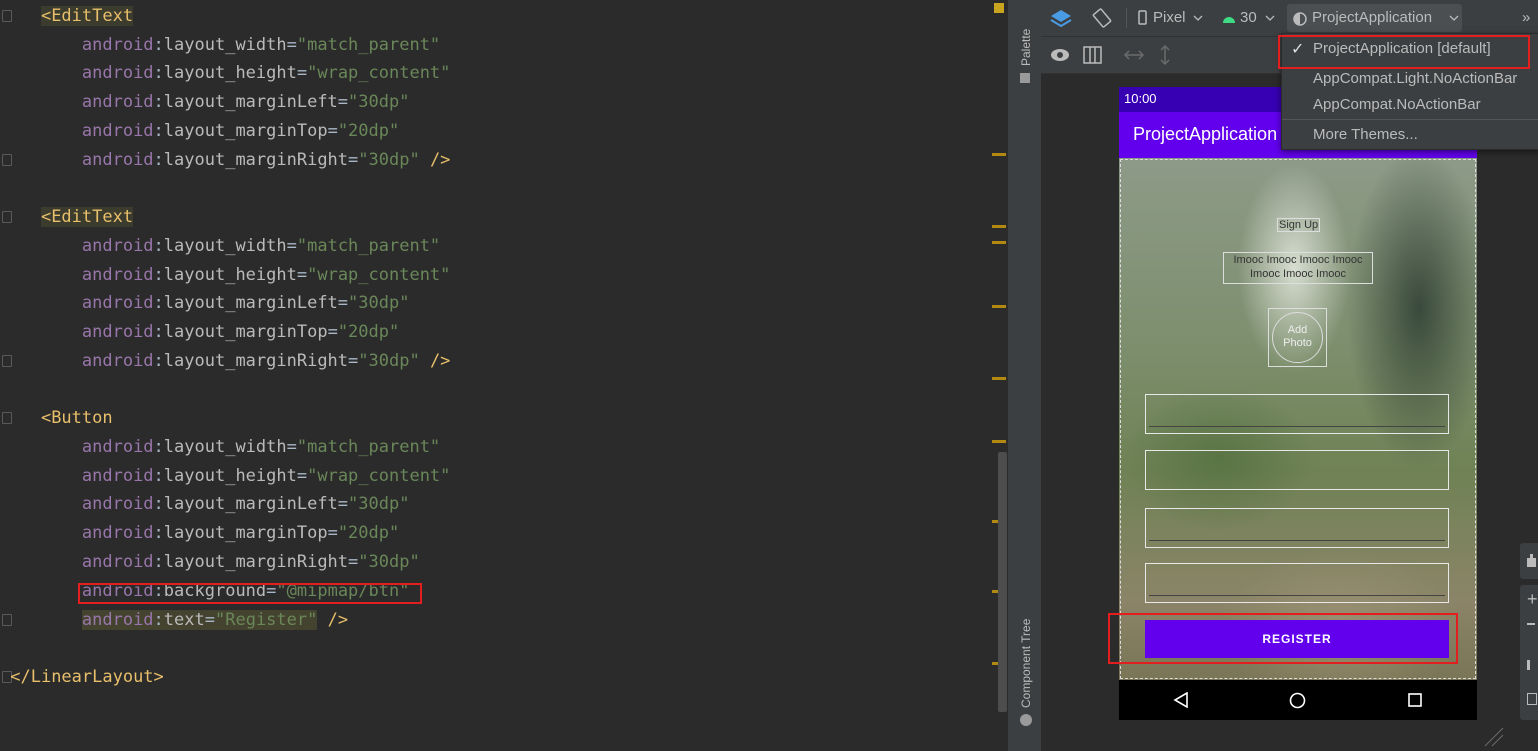  What do you see at coordinates (1248, 18) in the screenshot?
I see `api-level-selector: 30` at bounding box center [1248, 18].